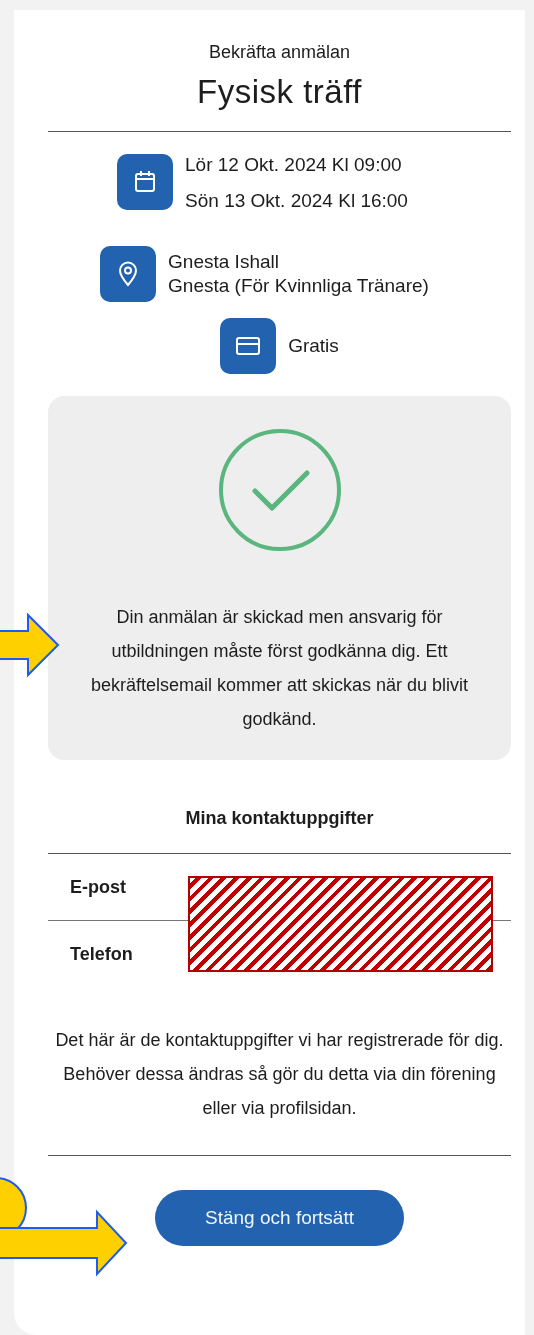 This screenshot has width=534, height=1335. I want to click on detail-text: Gnesta (För Kvinnliga Tränare), so click(298, 286).